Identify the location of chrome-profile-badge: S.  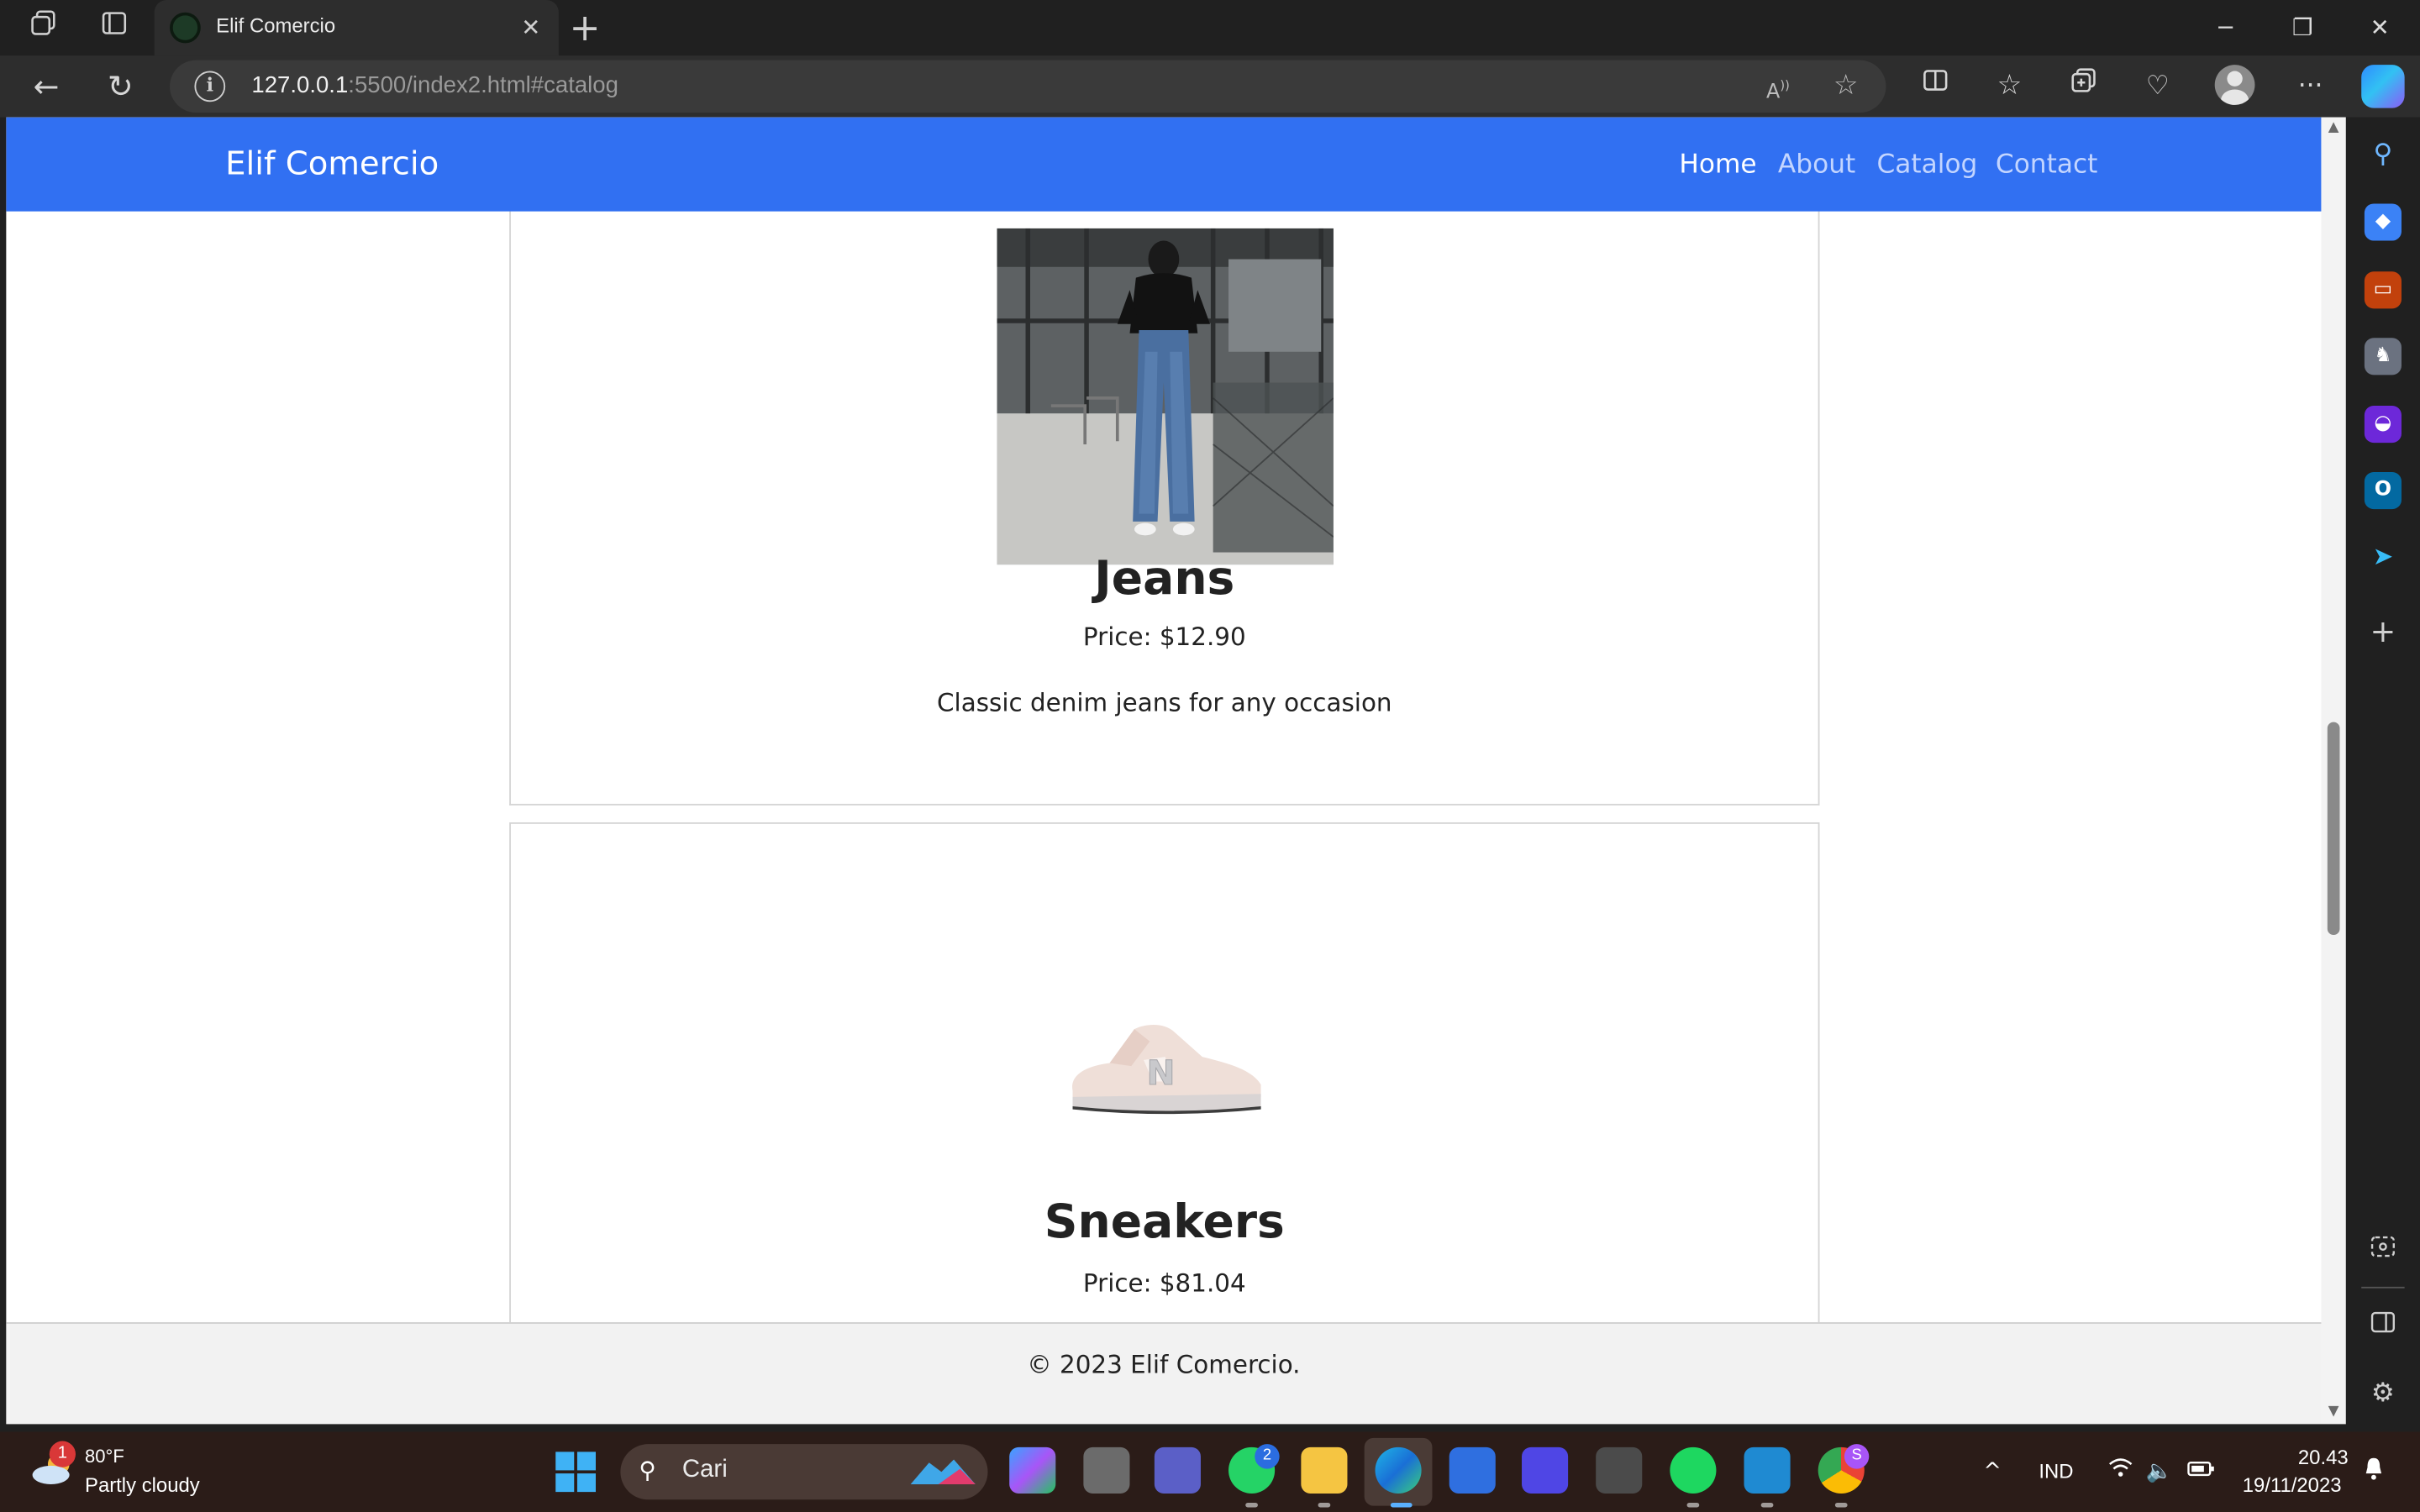
(1857, 1456).